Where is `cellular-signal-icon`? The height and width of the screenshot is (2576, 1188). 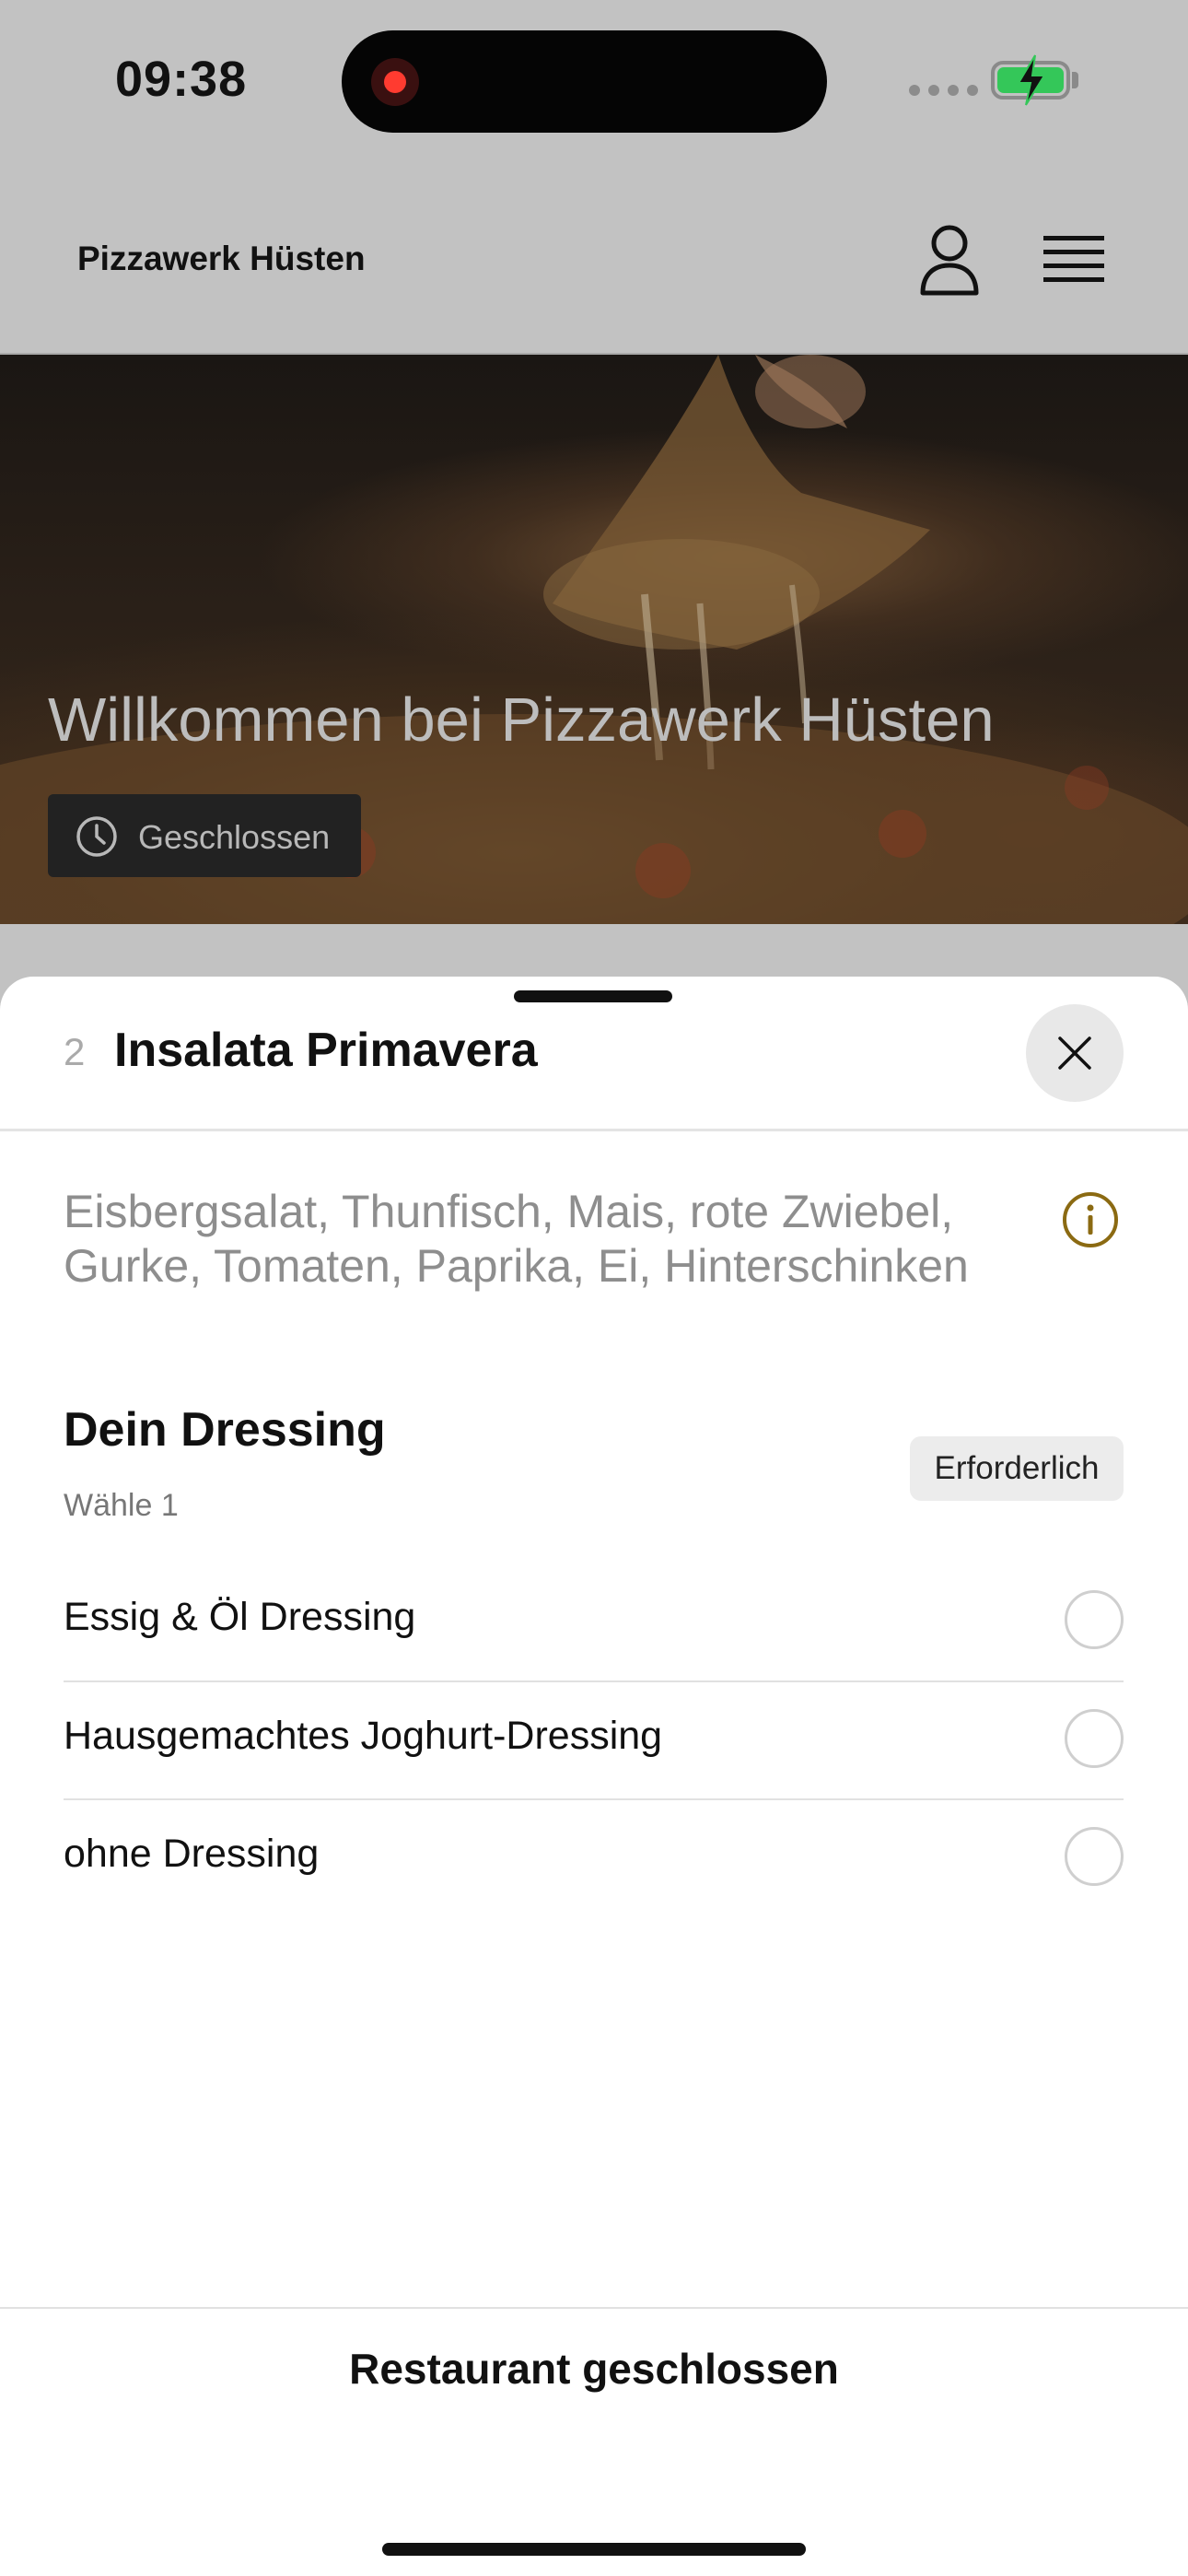
cellular-signal-icon is located at coordinates (943, 90).